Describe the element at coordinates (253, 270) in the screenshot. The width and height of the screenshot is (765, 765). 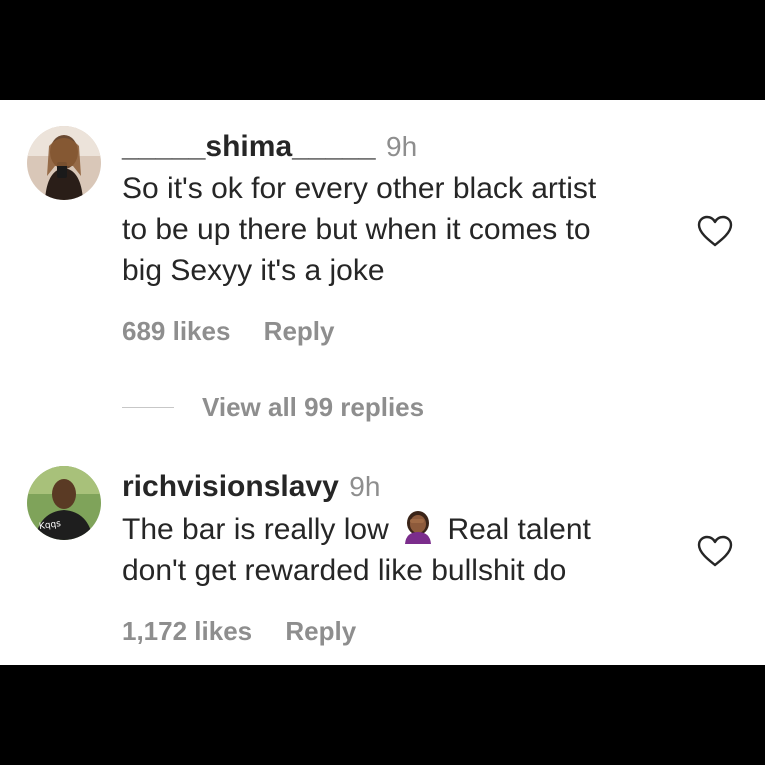
I see `comment-line: big Sexyy it's a joke` at that location.